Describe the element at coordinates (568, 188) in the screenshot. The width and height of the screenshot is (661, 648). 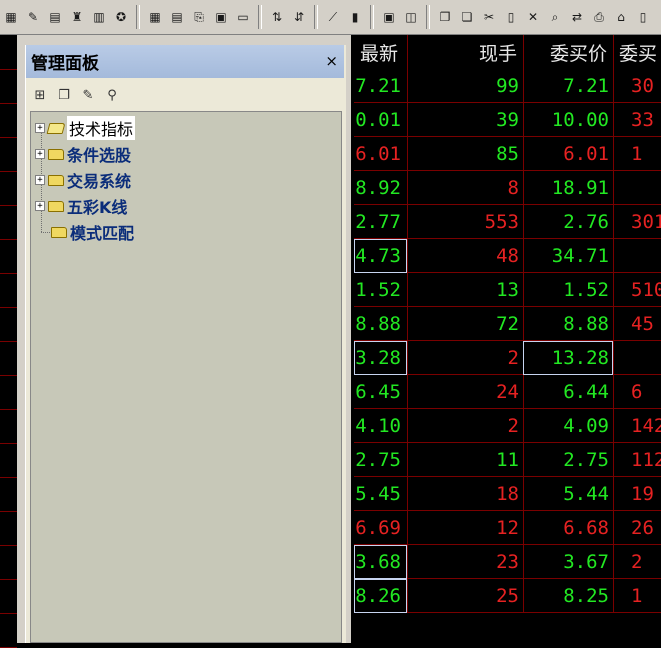
I see `table-cell: 18.91` at that location.